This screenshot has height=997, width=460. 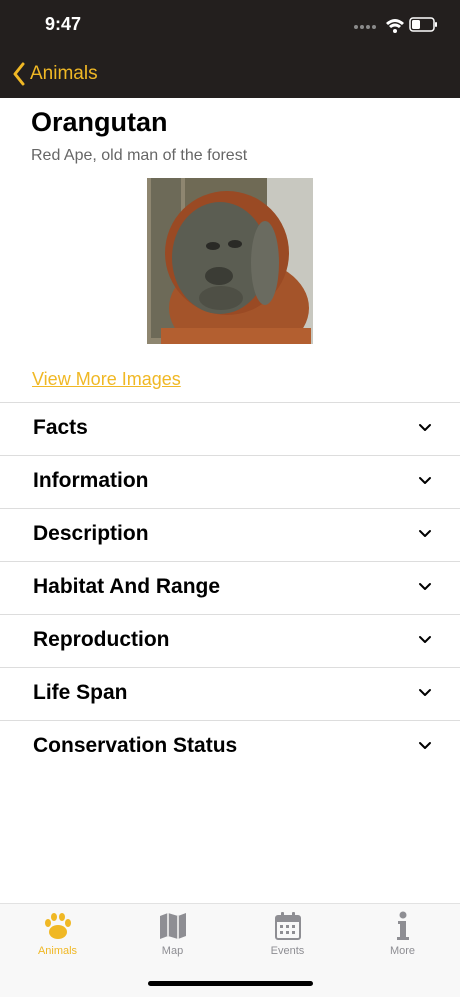 What do you see at coordinates (230, 74) in the screenshot?
I see `navigation-bar: Animals` at bounding box center [230, 74].